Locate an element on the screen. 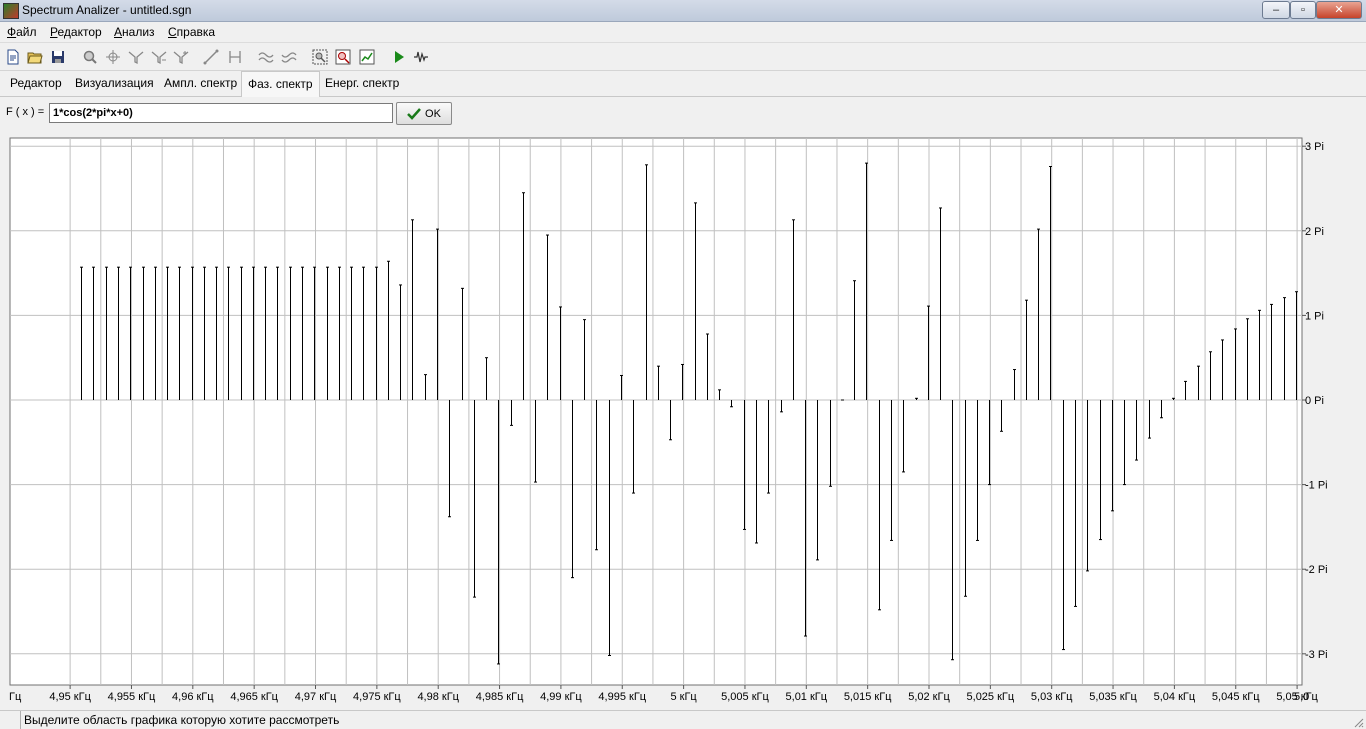 The width and height of the screenshot is (1366, 729). x-tick-label: 4,975 кГц is located at coordinates (377, 697).